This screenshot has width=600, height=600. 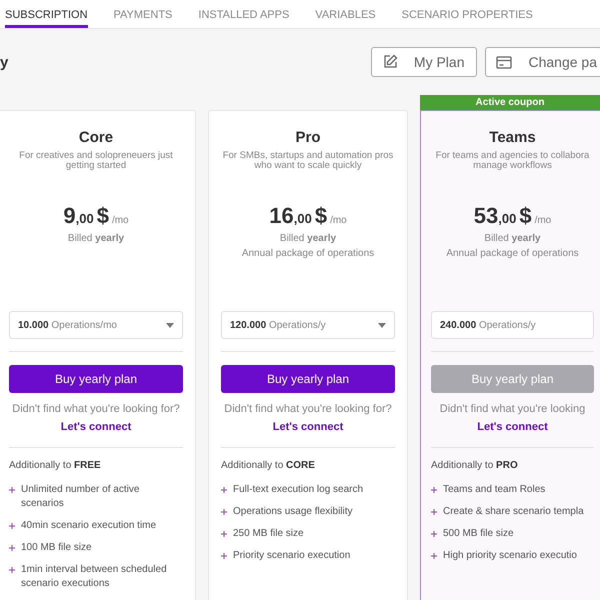 What do you see at coordinates (96, 162) in the screenshot?
I see `plan-description: For creatives and solopreneuers just getting started` at bounding box center [96, 162].